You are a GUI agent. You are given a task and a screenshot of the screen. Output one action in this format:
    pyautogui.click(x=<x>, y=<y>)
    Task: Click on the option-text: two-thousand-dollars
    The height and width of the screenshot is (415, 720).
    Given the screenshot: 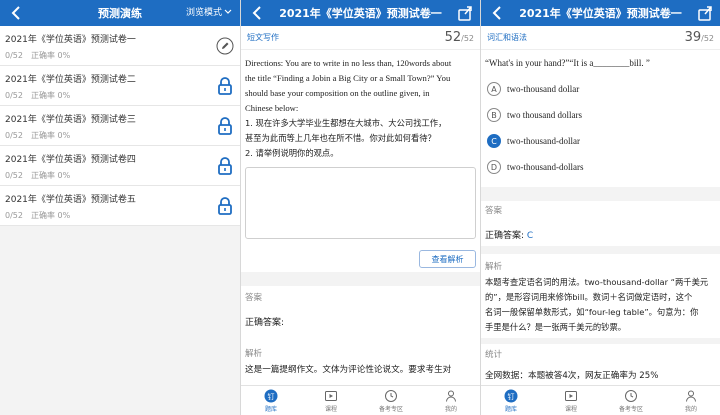 What is the action you would take?
    pyautogui.click(x=545, y=167)
    